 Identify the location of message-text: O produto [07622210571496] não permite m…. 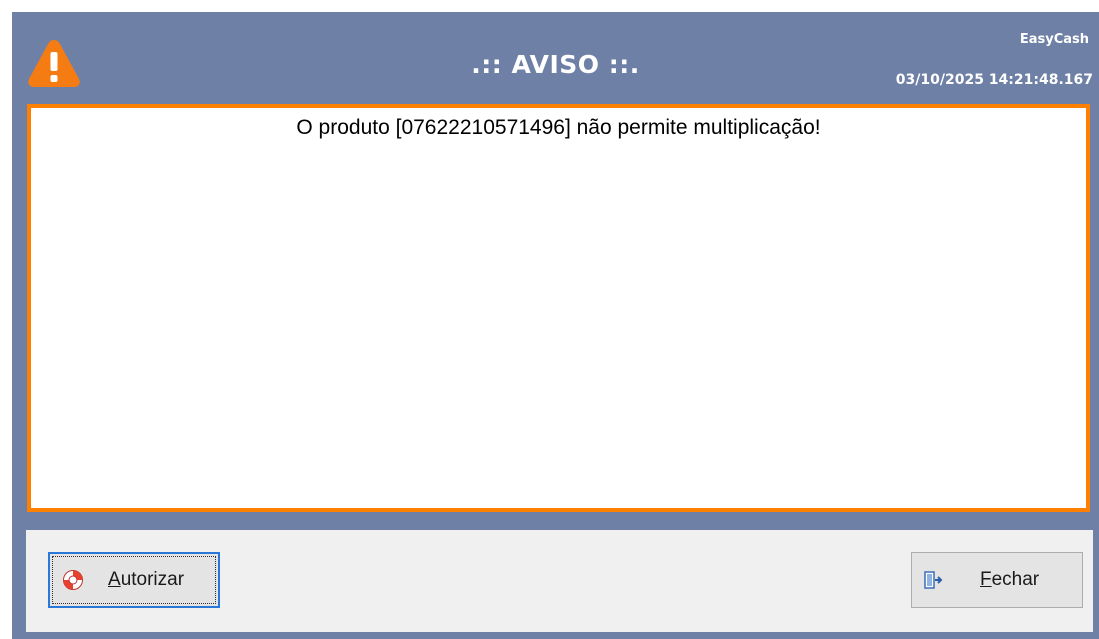
(558, 127).